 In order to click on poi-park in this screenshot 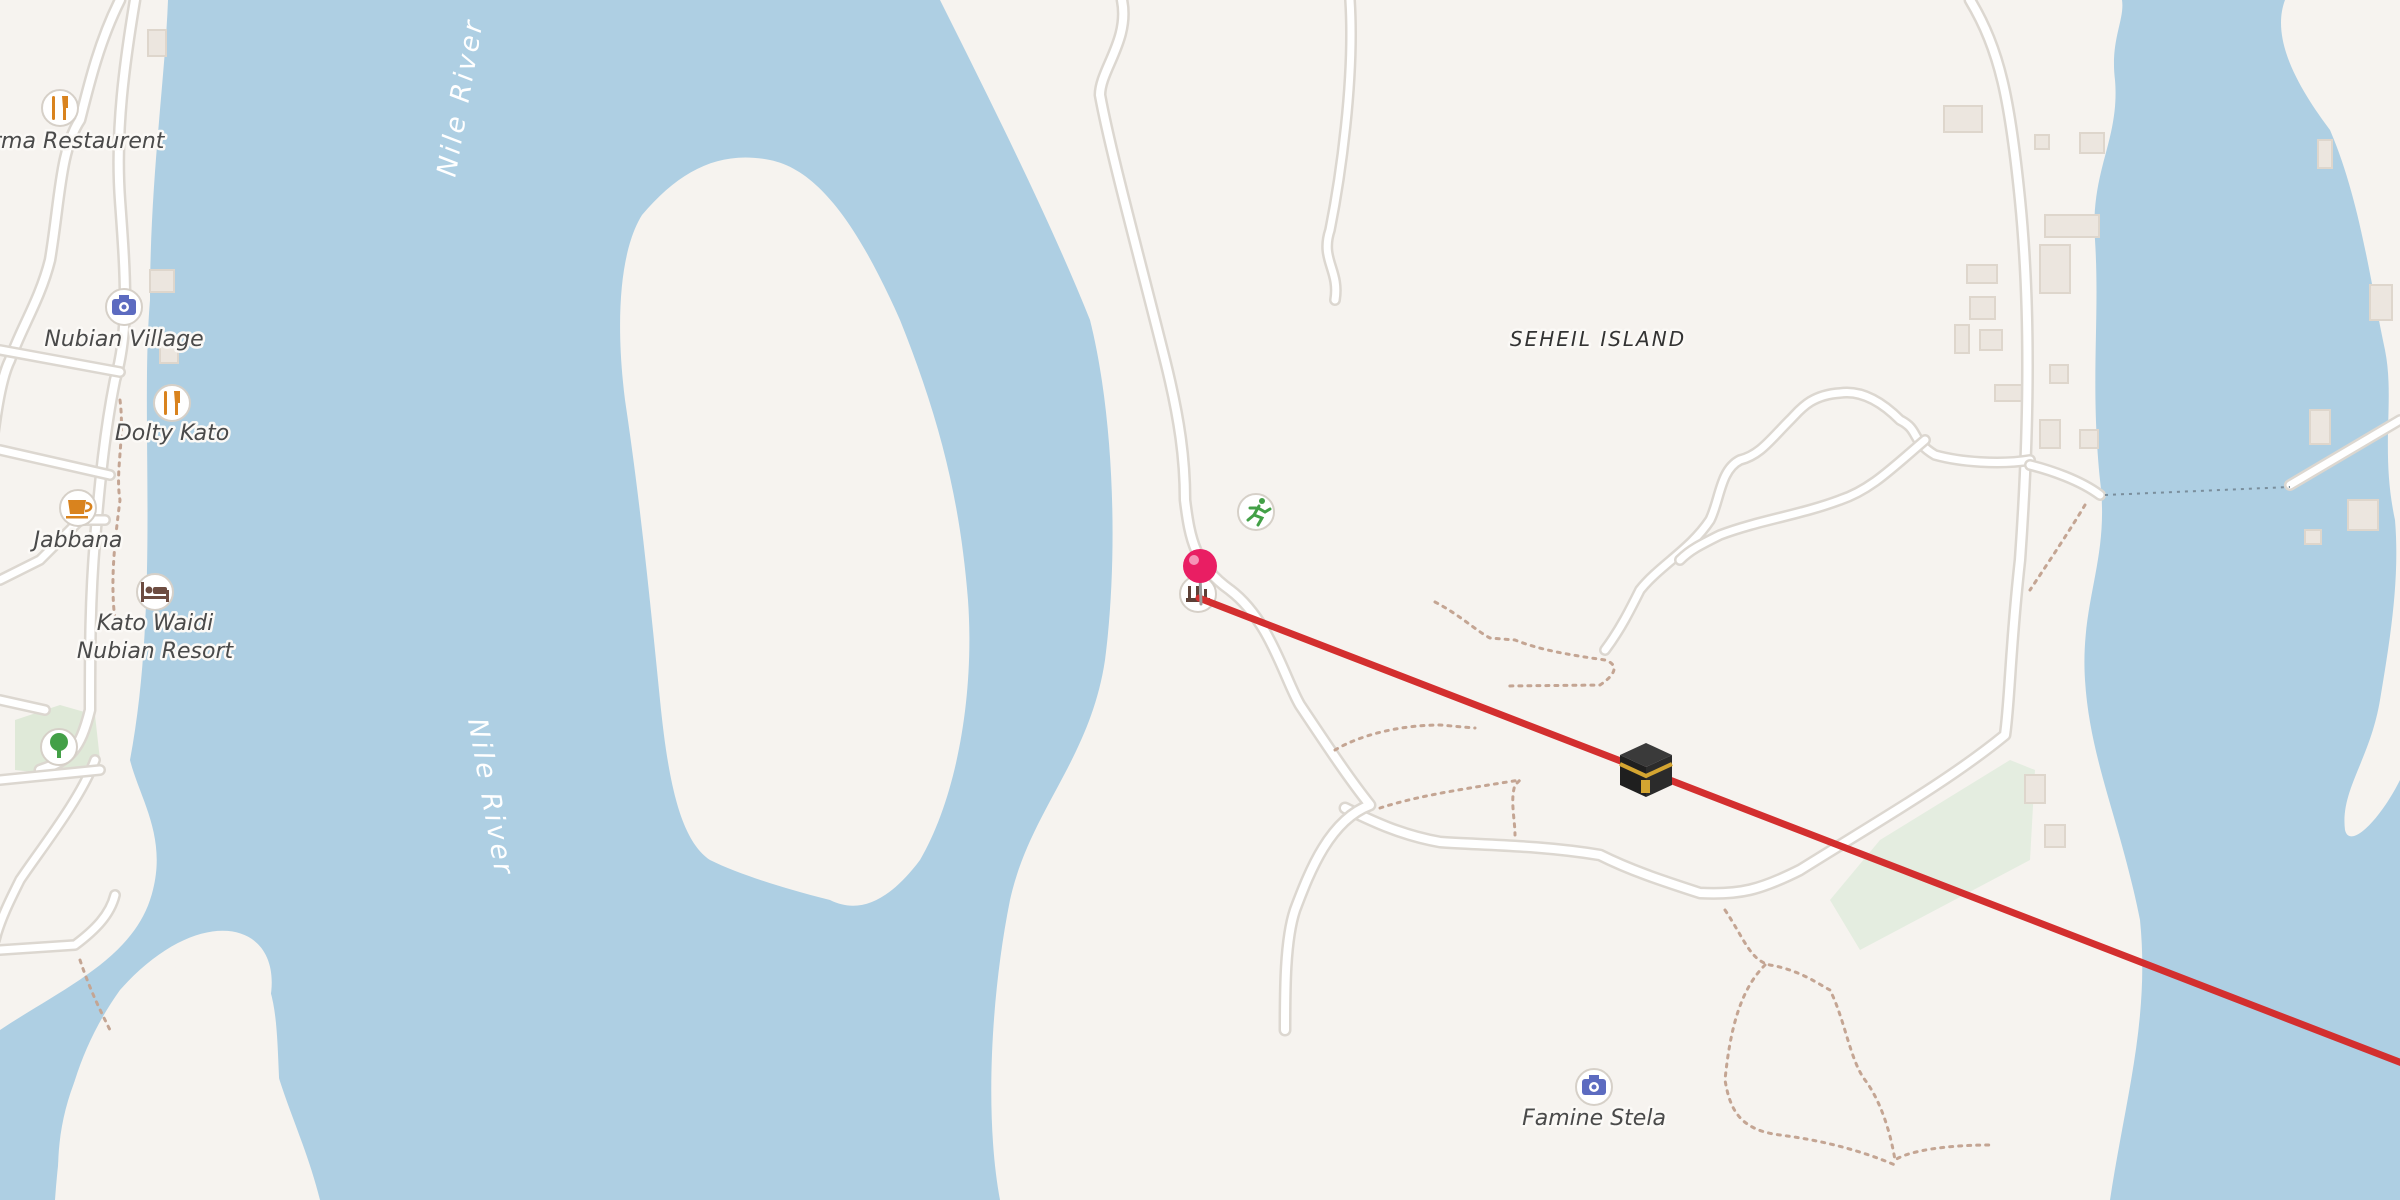, I will do `click(59, 747)`.